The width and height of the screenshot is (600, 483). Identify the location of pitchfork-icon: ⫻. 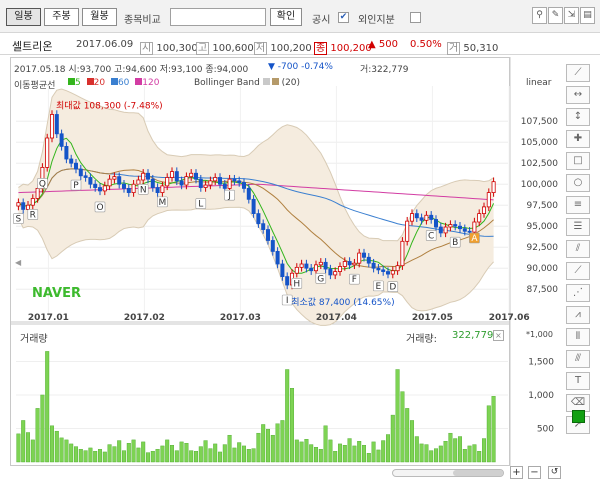
(578, 359).